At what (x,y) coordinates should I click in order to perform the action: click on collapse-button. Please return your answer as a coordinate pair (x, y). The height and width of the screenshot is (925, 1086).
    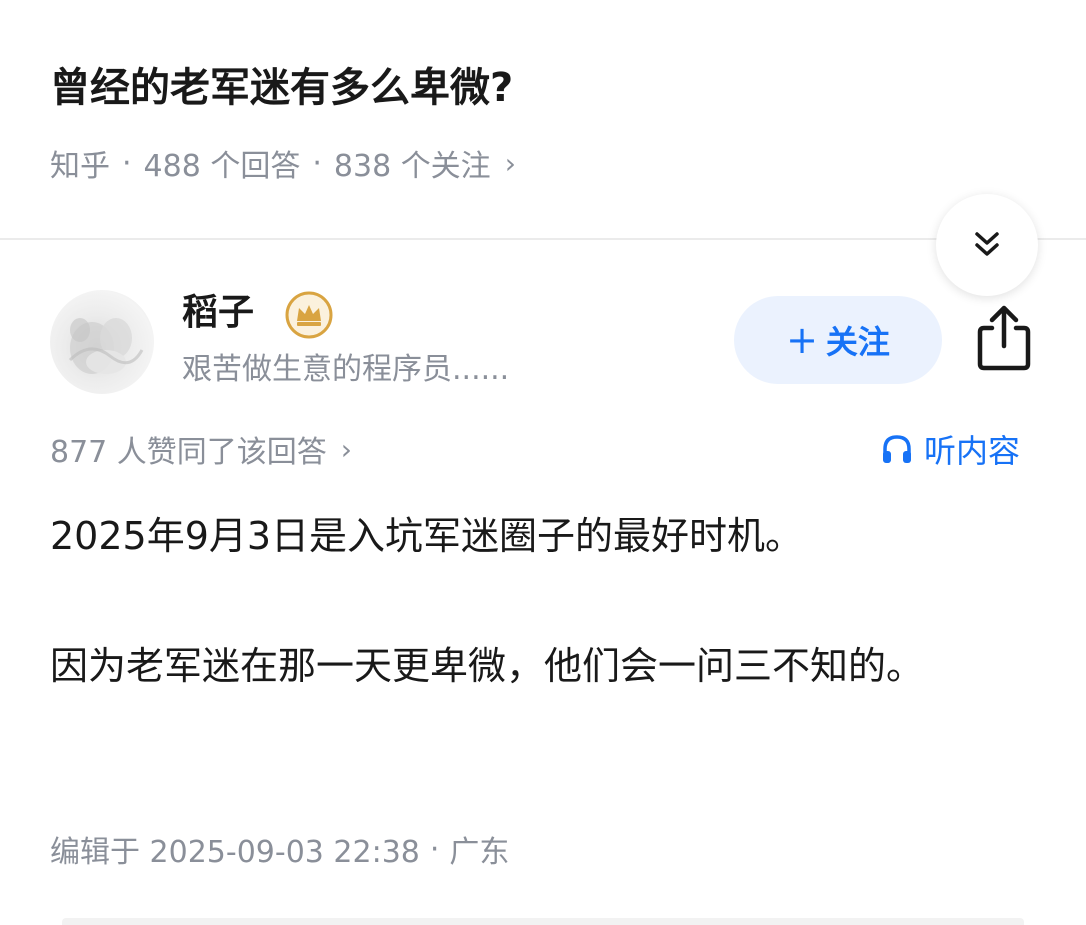
    Looking at the image, I should click on (987, 245).